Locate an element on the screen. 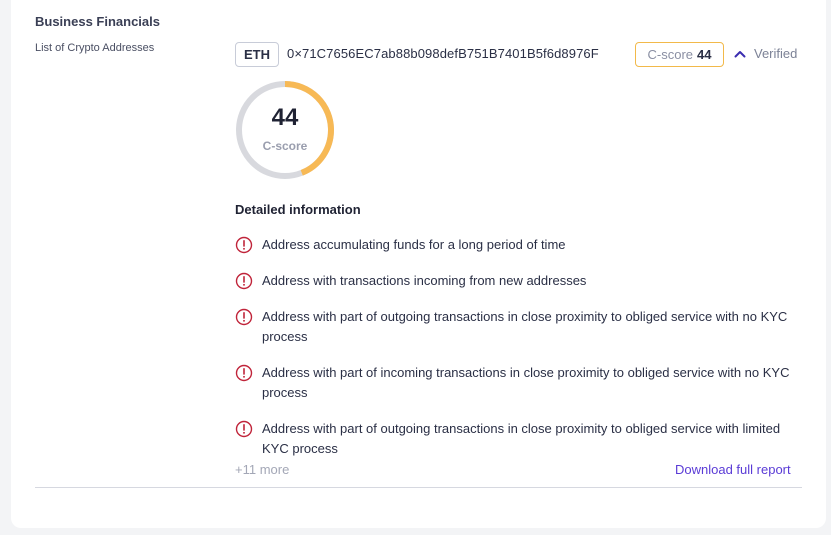  verified-status: Verified is located at coordinates (776, 53).